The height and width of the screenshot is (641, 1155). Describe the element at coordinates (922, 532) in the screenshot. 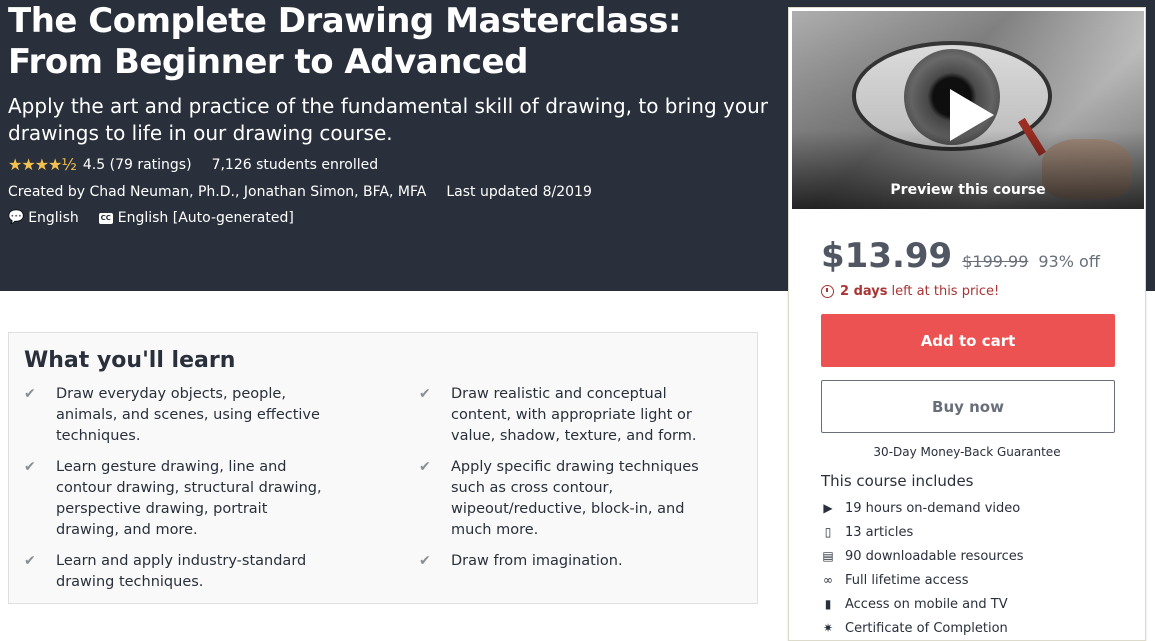

I see `includes-item: ▯ 13 articles` at that location.